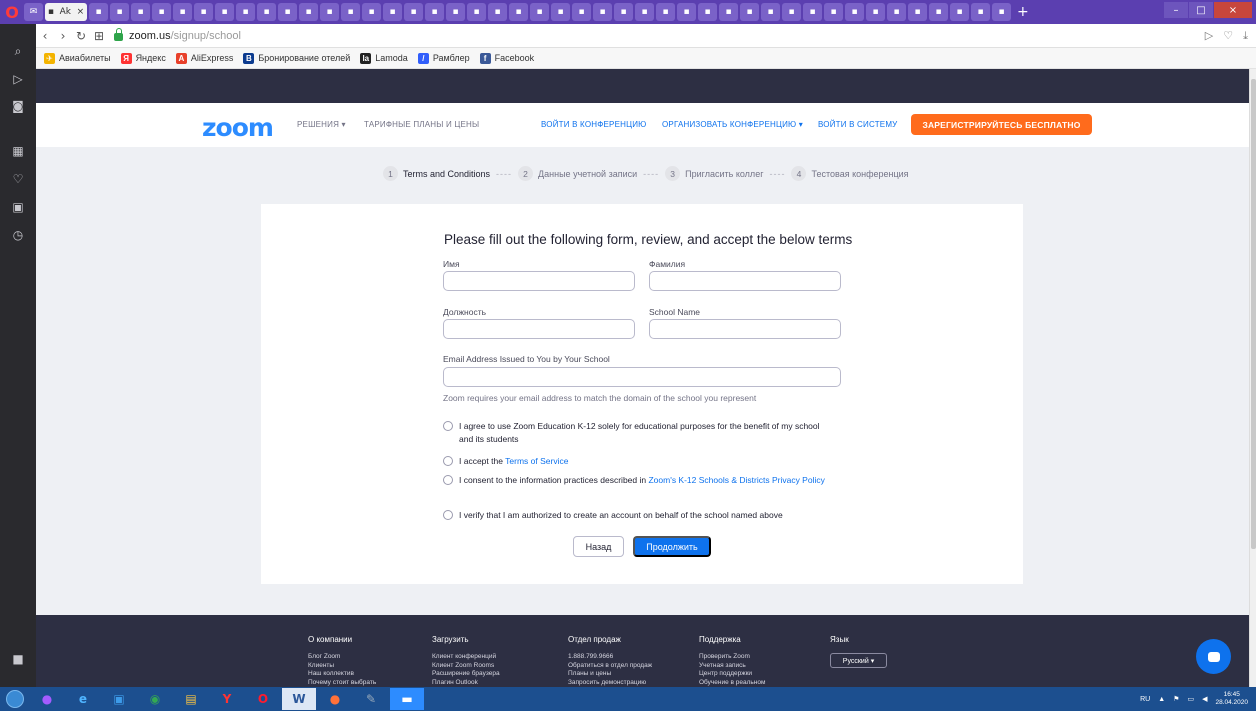  Describe the element at coordinates (66, 12) in the screenshot. I see `browser-tab-active: ▪ Ak ×` at that location.